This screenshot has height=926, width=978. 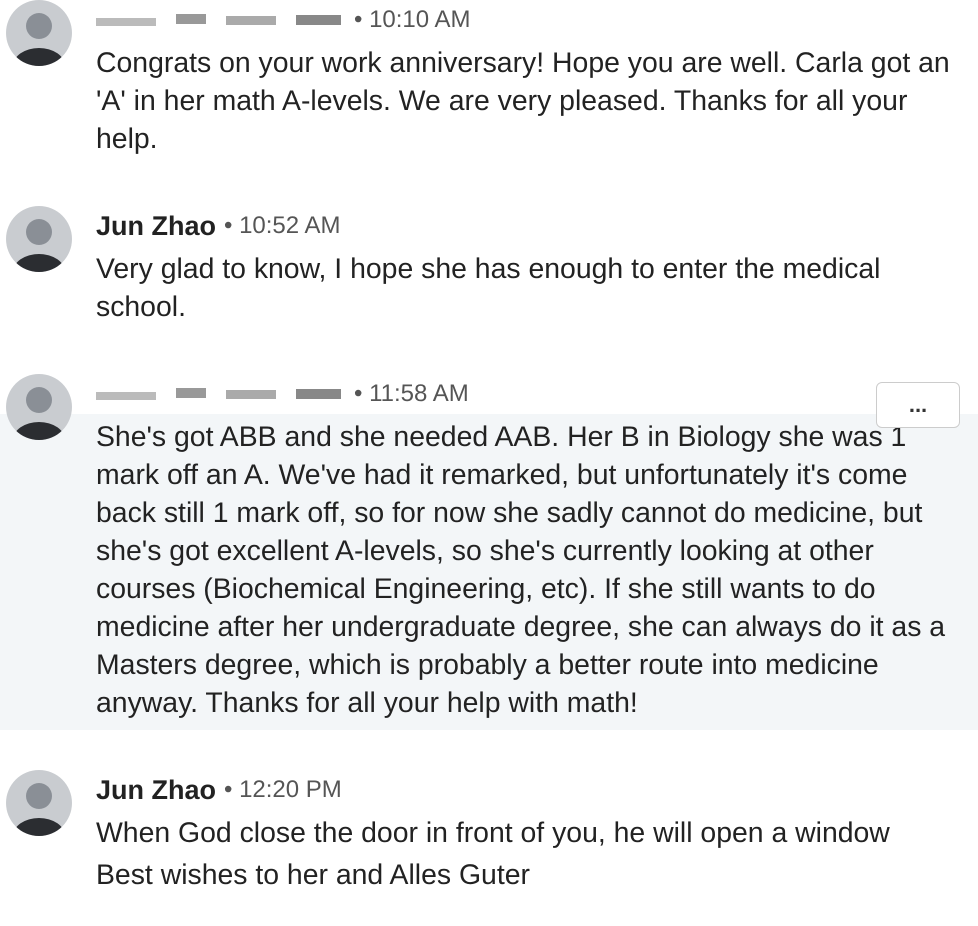 I want to click on timestamp: • 11:58 AM, so click(x=411, y=394).